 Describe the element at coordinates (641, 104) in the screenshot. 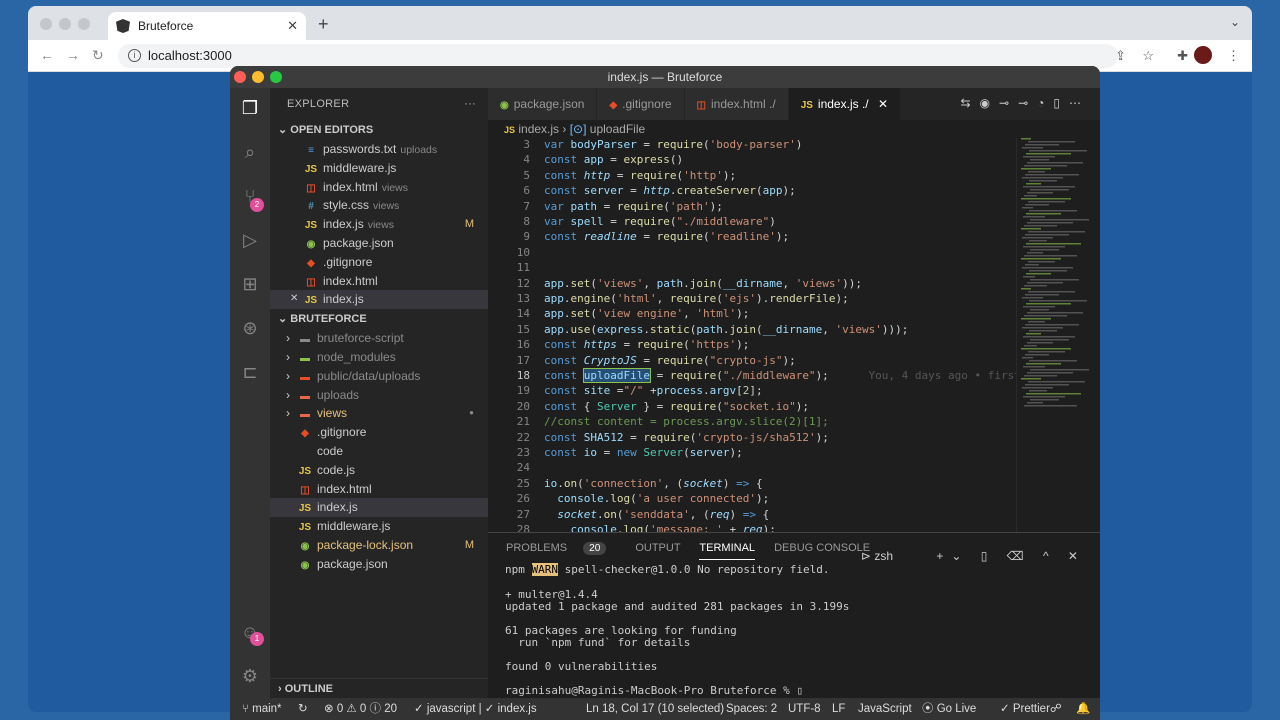

I see `editor-tab: ◆ .gitignore` at that location.